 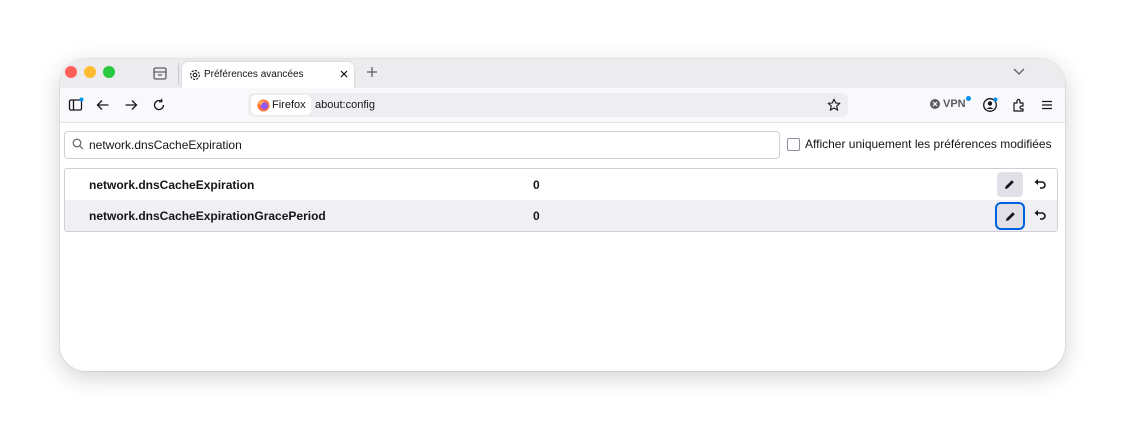 What do you see at coordinates (345, 105) in the screenshot?
I see `url-text: about:config` at bounding box center [345, 105].